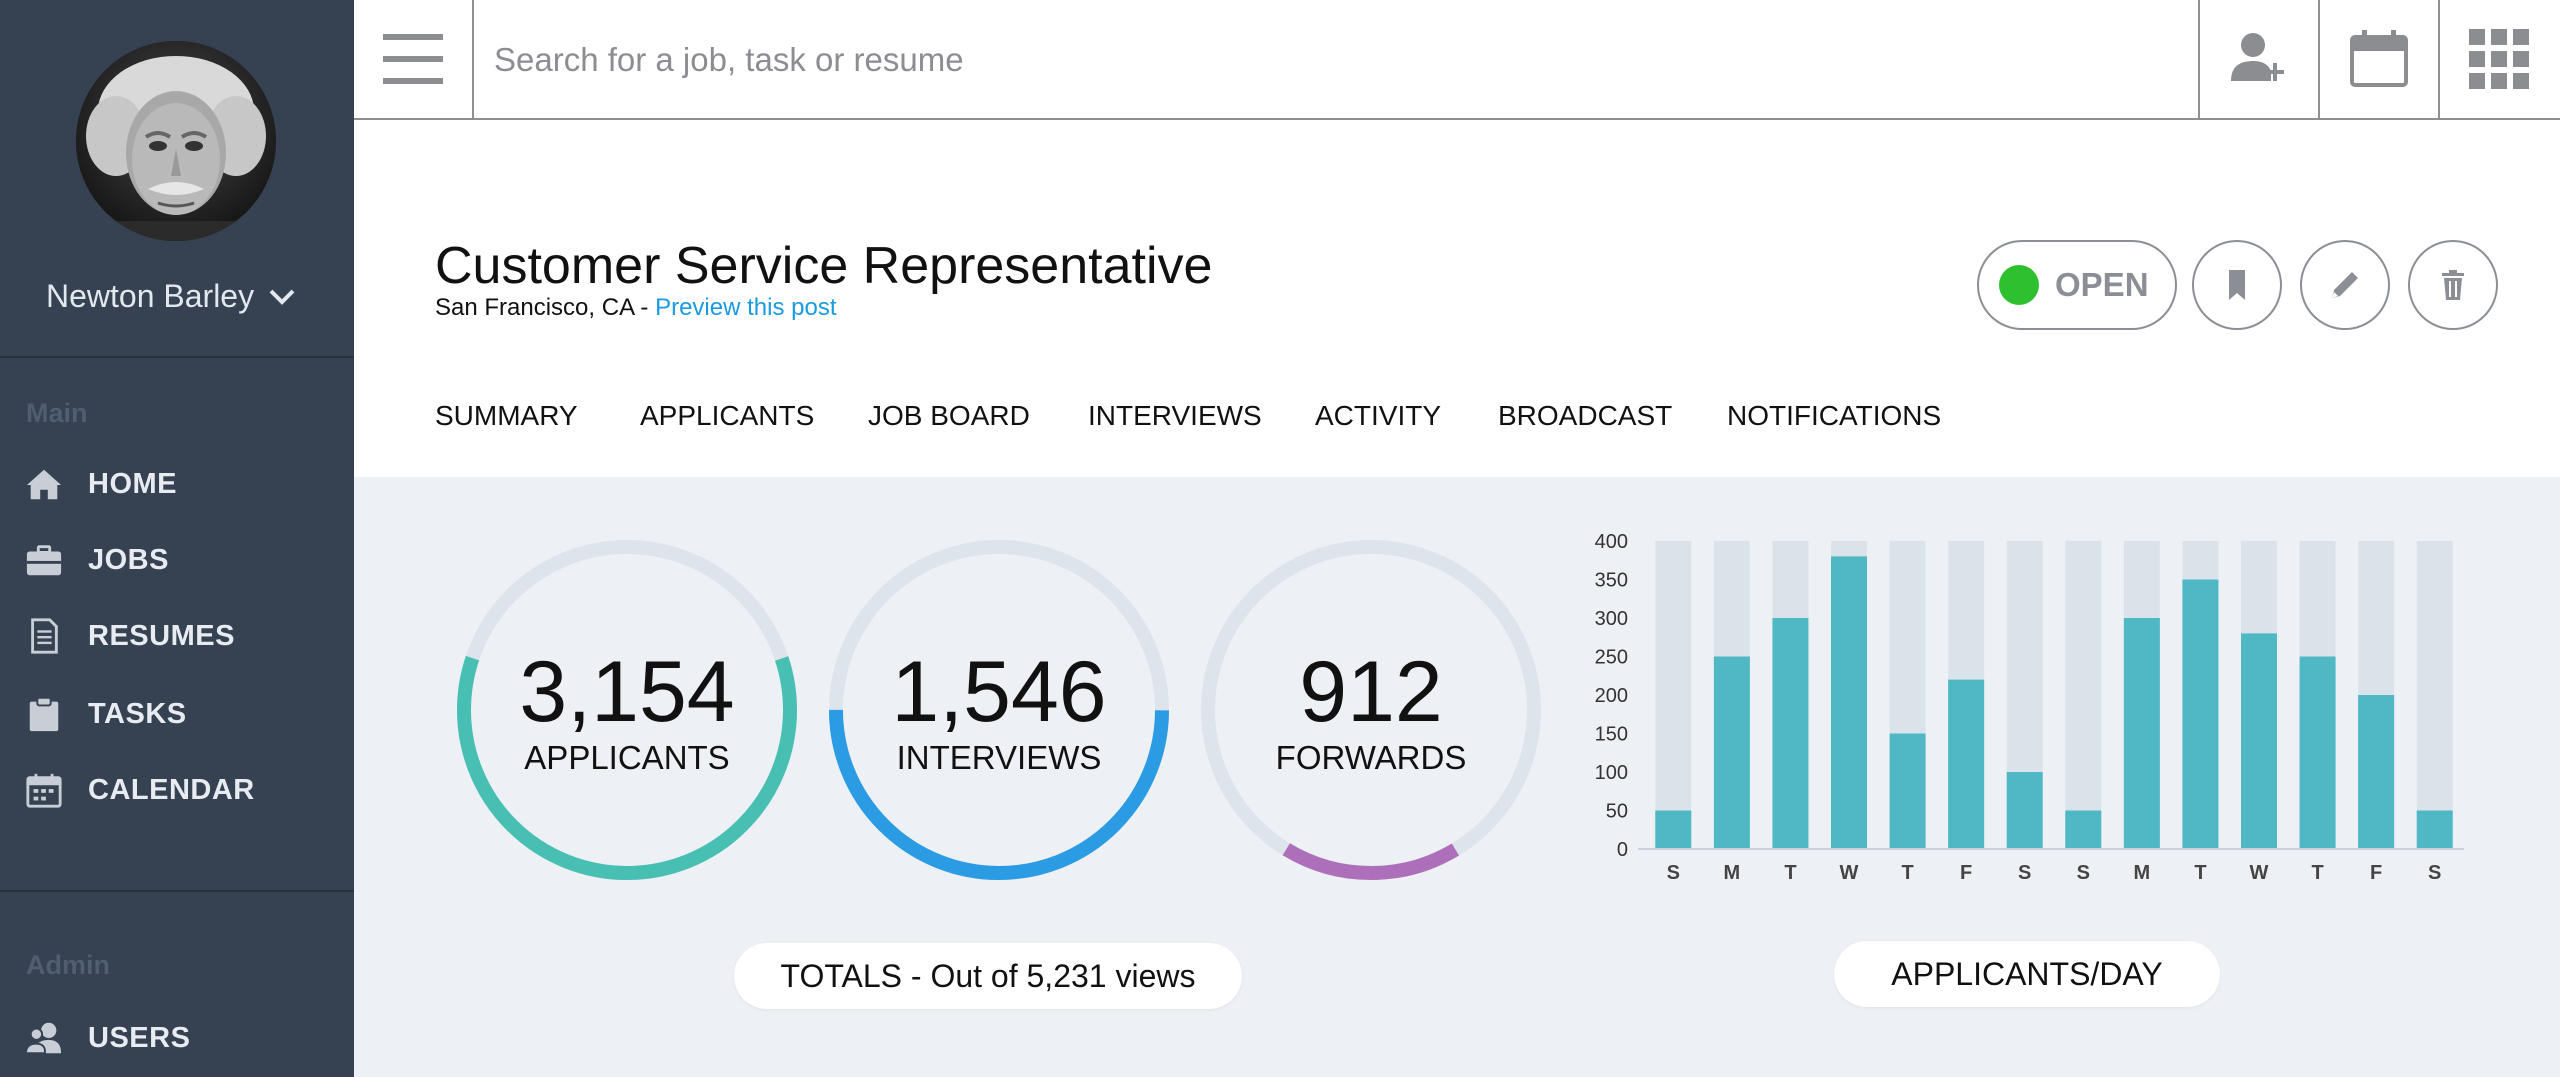 This screenshot has width=2560, height=1077. What do you see at coordinates (627, 757) in the screenshot?
I see `stat-label: APPLICANTS` at bounding box center [627, 757].